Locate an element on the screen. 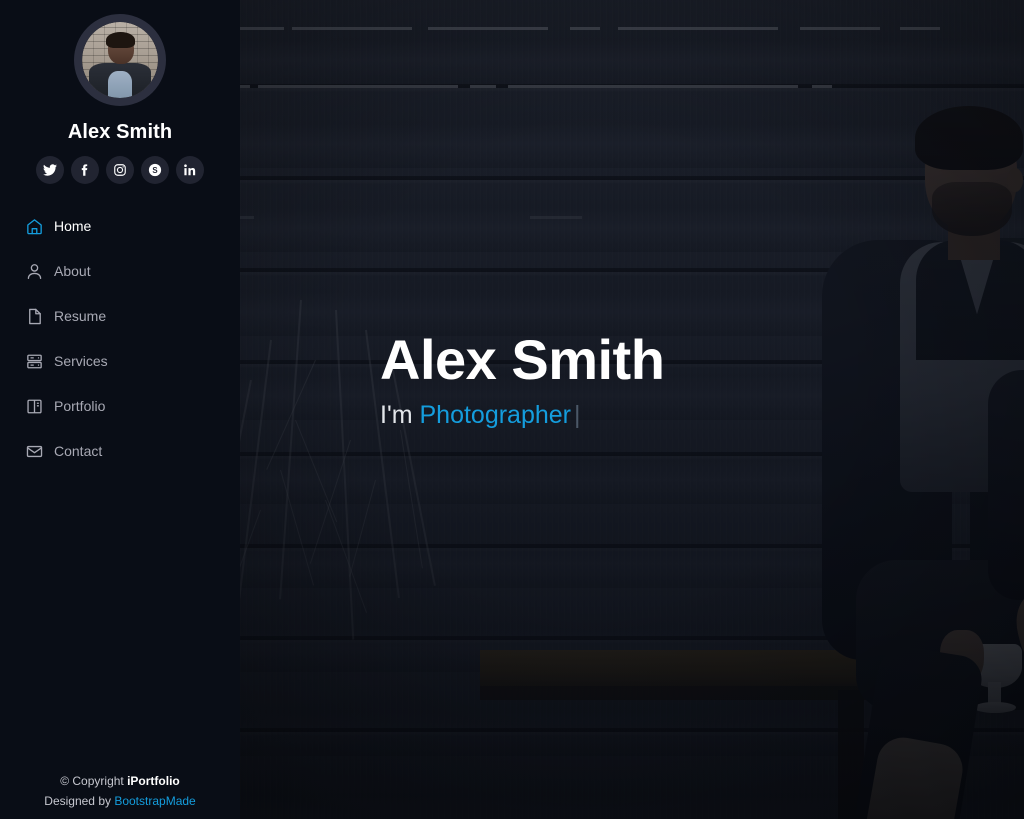  copyright-prefix: © Copyright is located at coordinates (94, 781).